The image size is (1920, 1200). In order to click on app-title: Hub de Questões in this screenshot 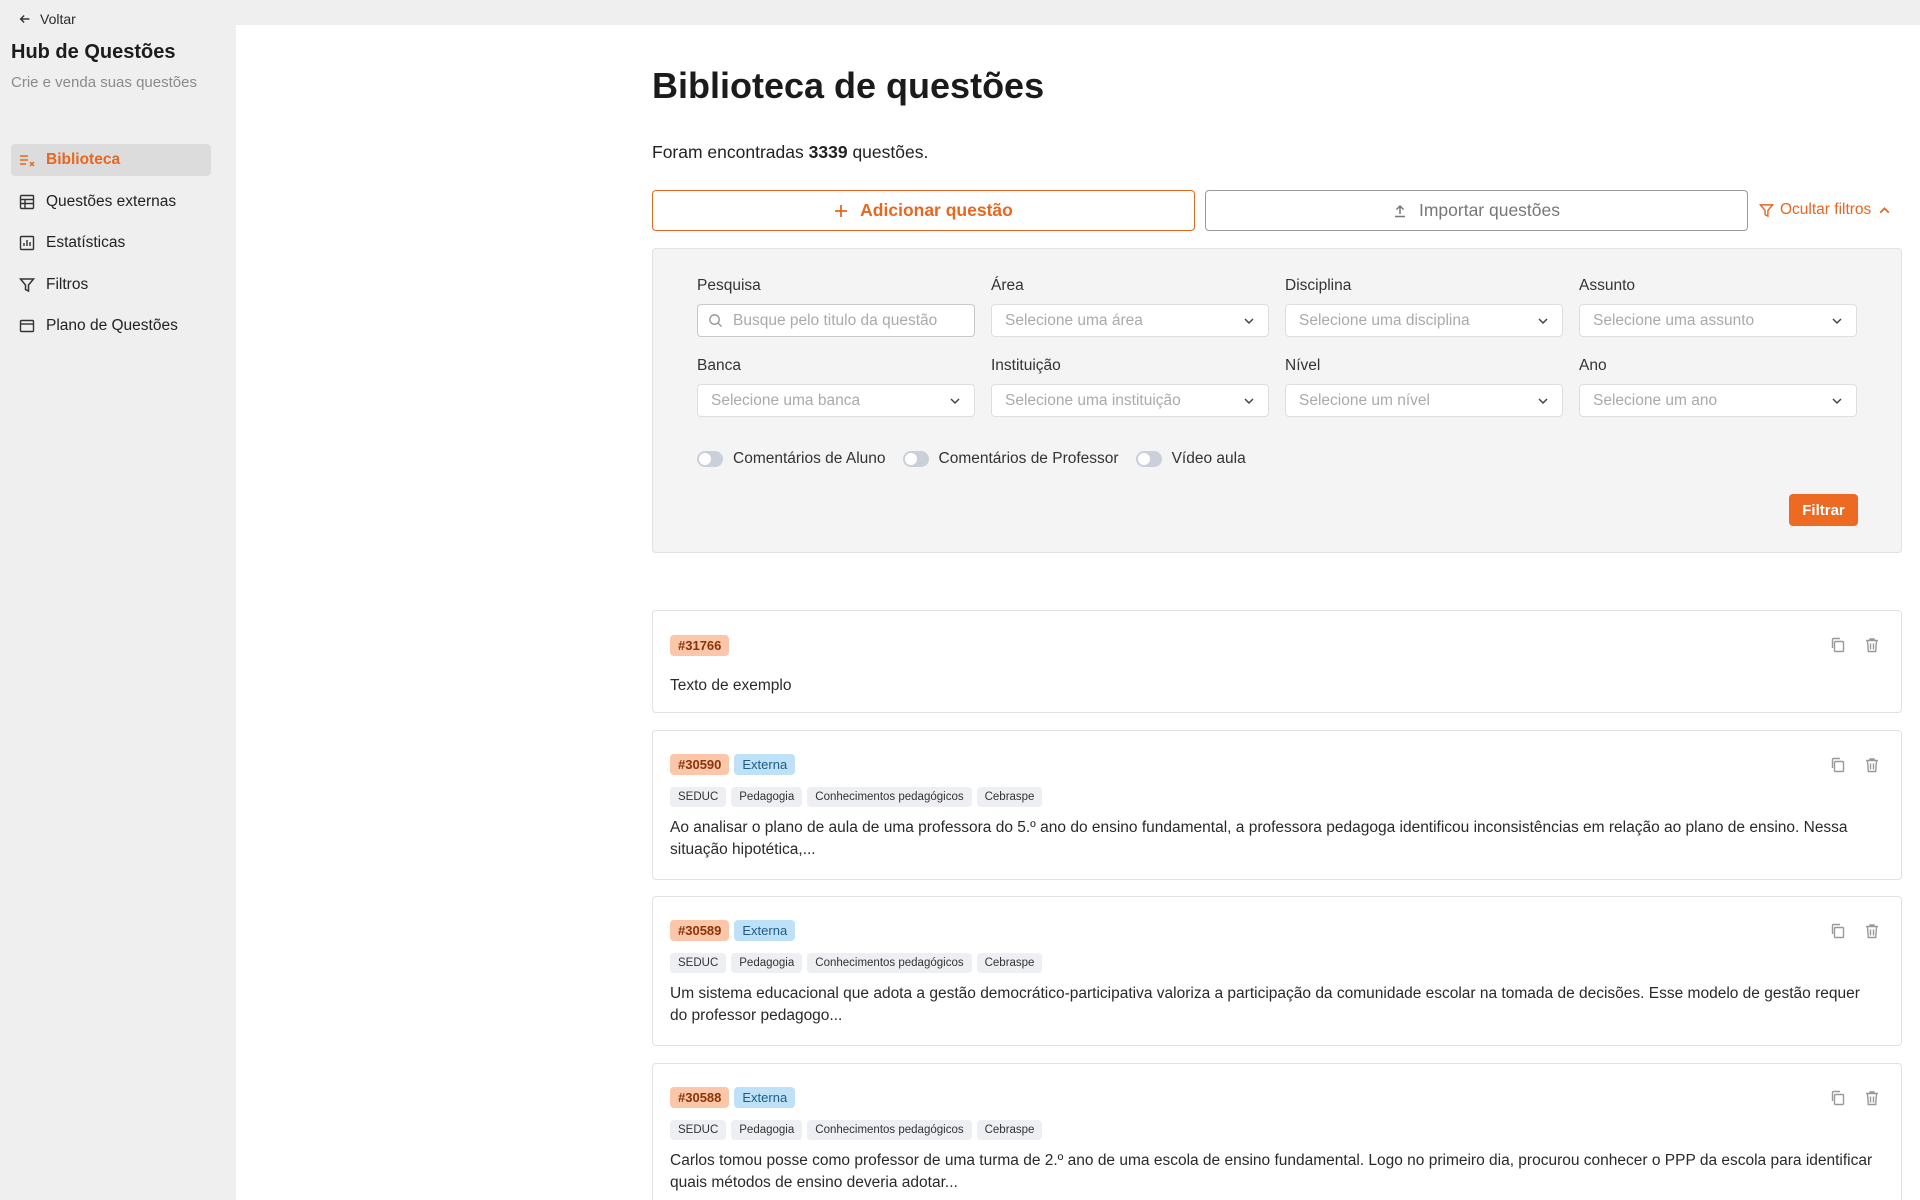, I will do `click(93, 52)`.